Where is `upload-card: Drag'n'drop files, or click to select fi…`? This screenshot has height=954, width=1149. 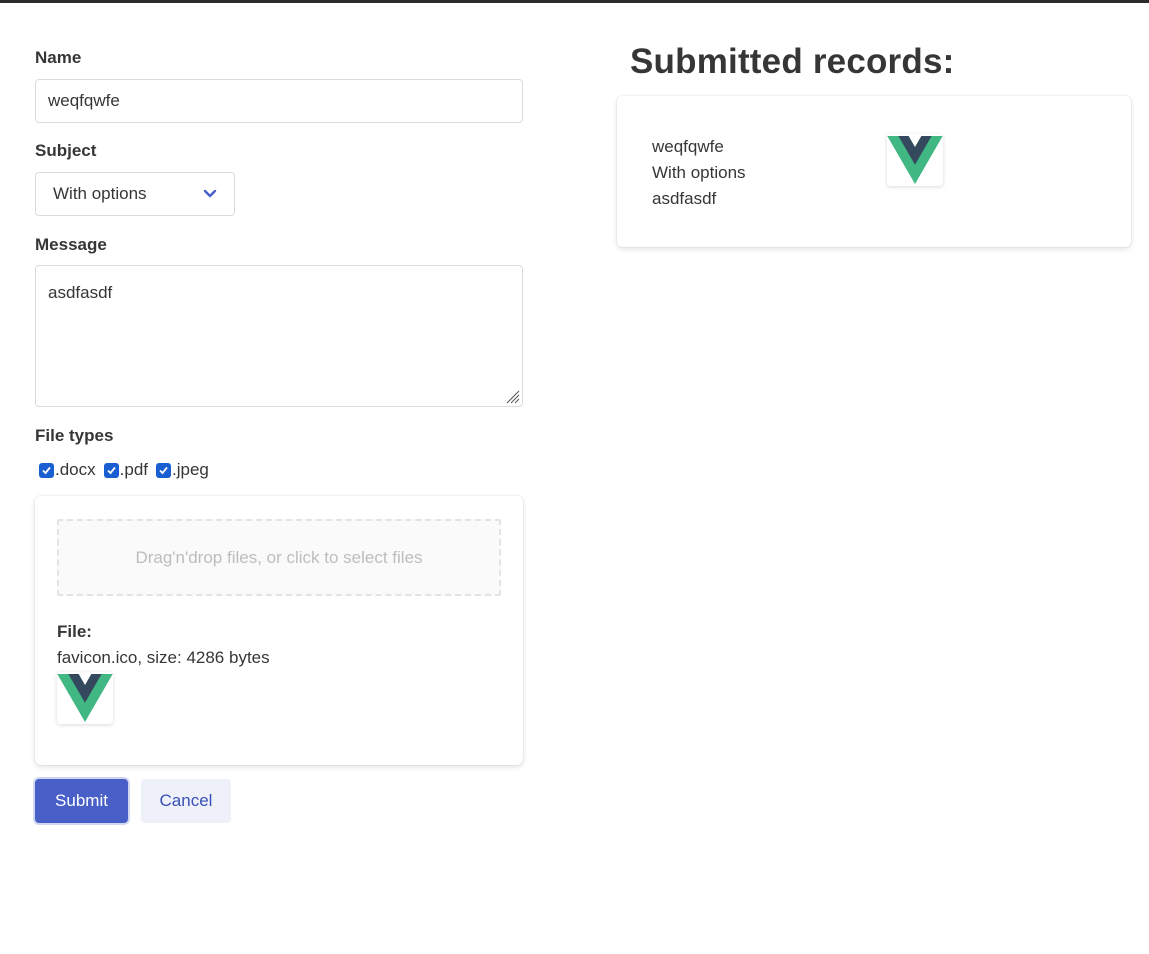
upload-card: Drag'n'drop files, or click to select fi… is located at coordinates (279, 630).